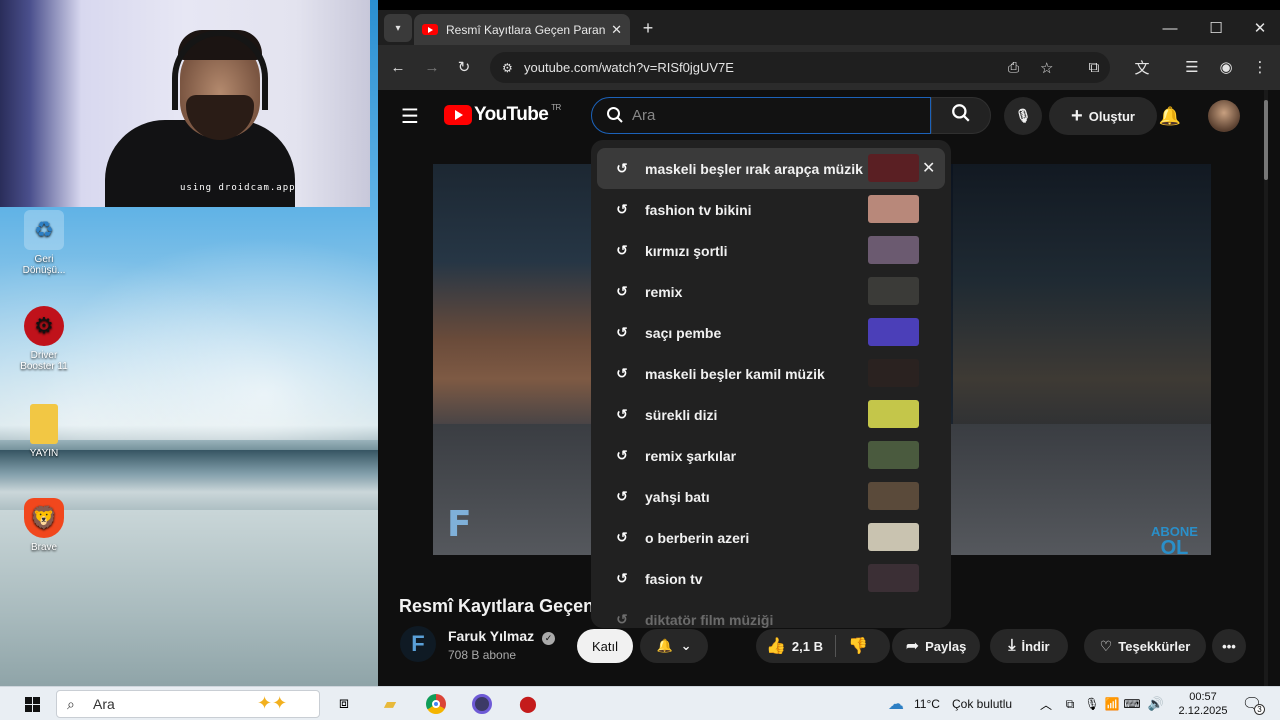 This screenshot has width=1280, height=720. Describe the element at coordinates (1224, 116) in the screenshot. I see `avatar` at that location.